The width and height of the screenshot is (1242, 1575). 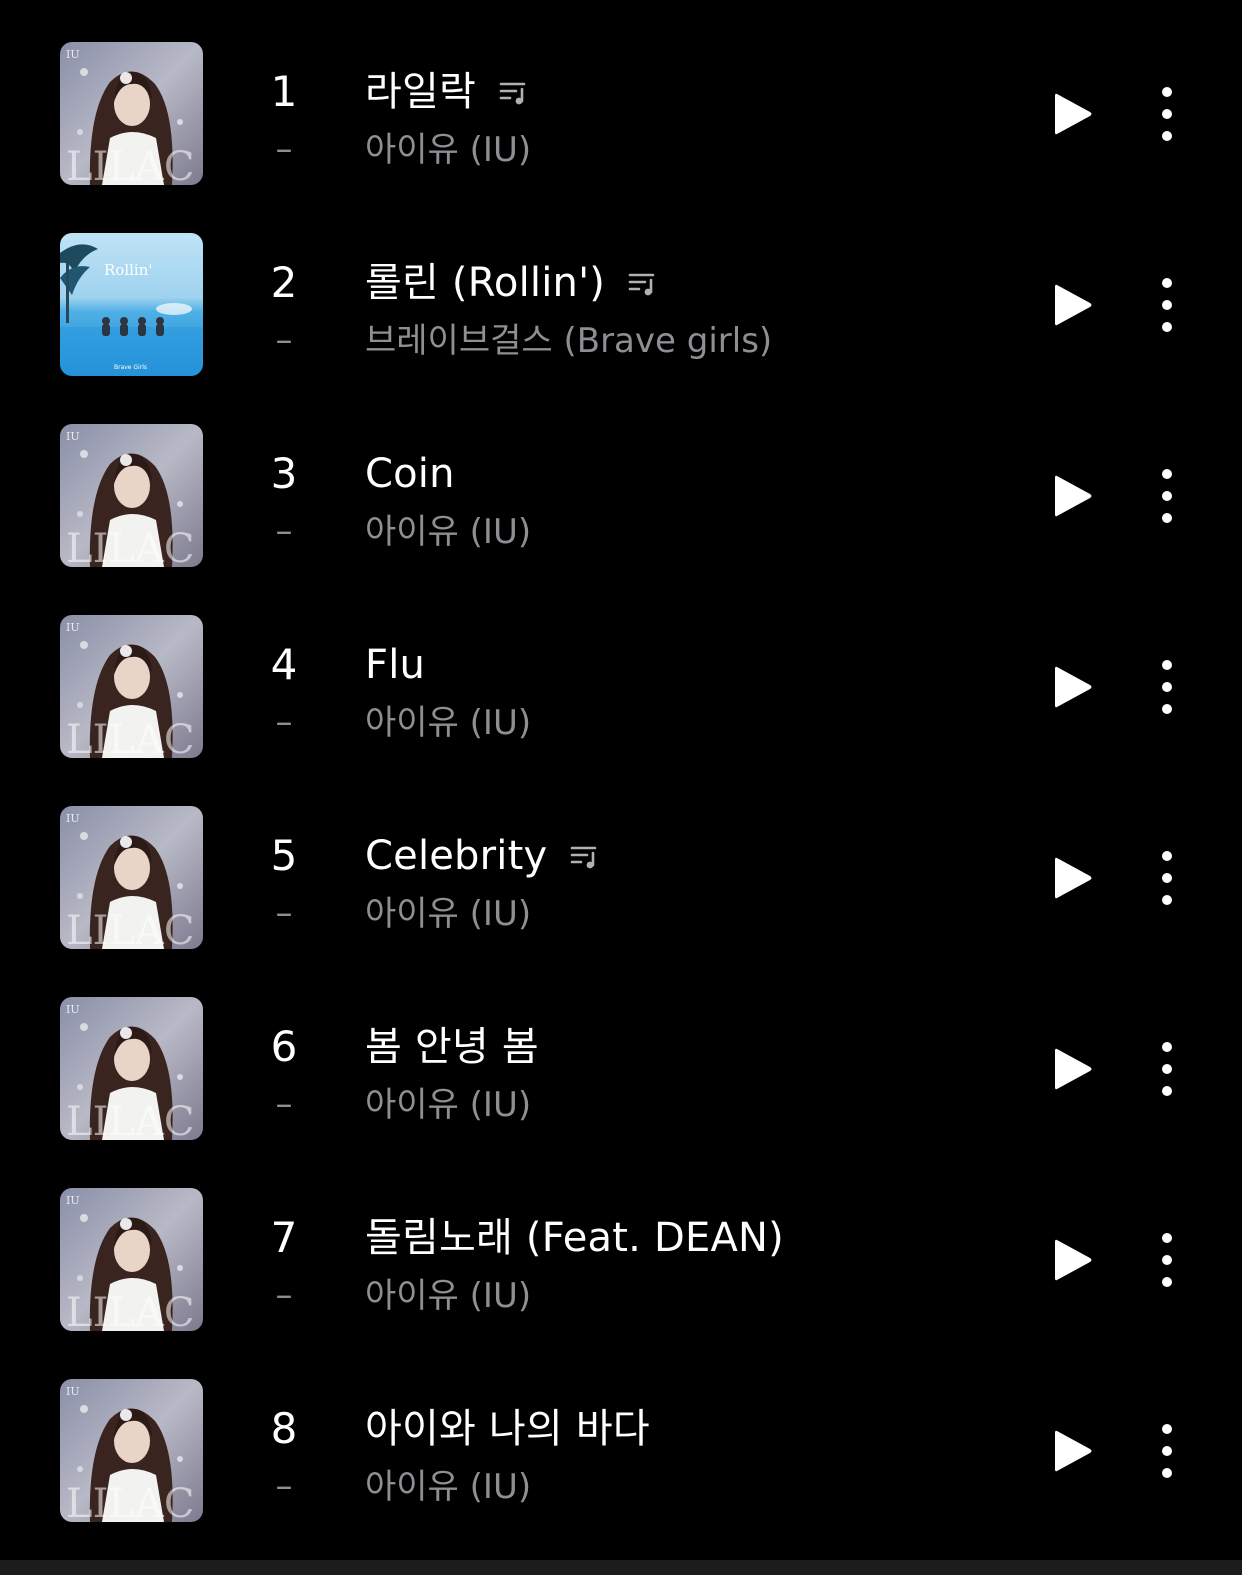 What do you see at coordinates (642, 283) in the screenshot?
I see `lyrics-icon` at bounding box center [642, 283].